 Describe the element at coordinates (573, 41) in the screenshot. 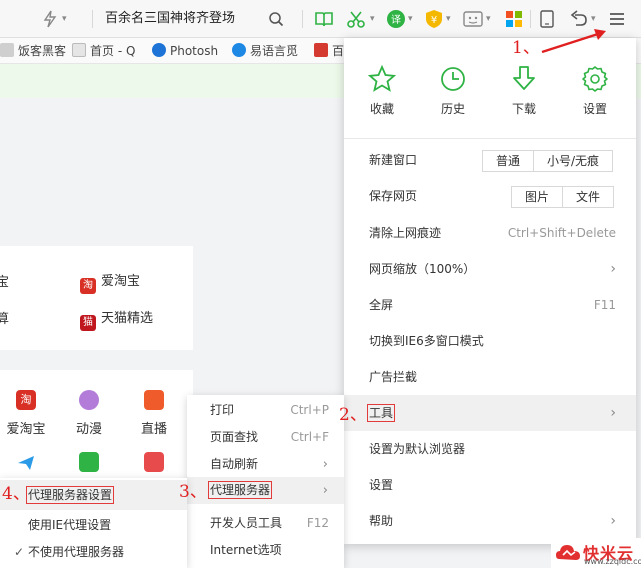

I see `annotation-arrow-icon` at that location.